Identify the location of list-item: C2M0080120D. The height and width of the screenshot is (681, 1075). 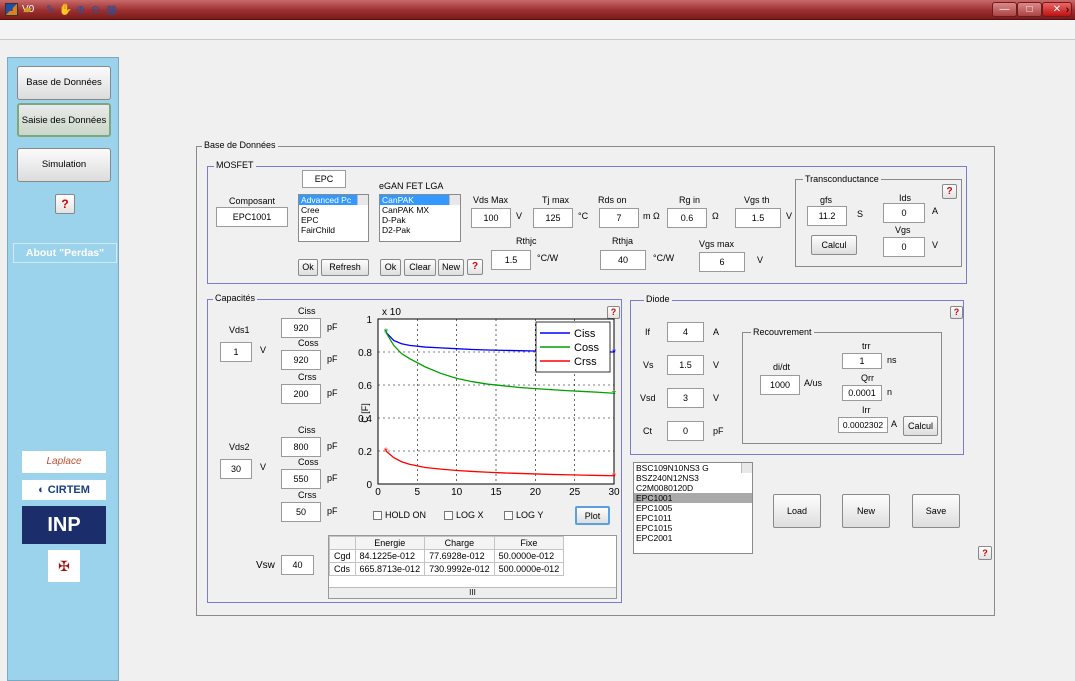
(693, 488).